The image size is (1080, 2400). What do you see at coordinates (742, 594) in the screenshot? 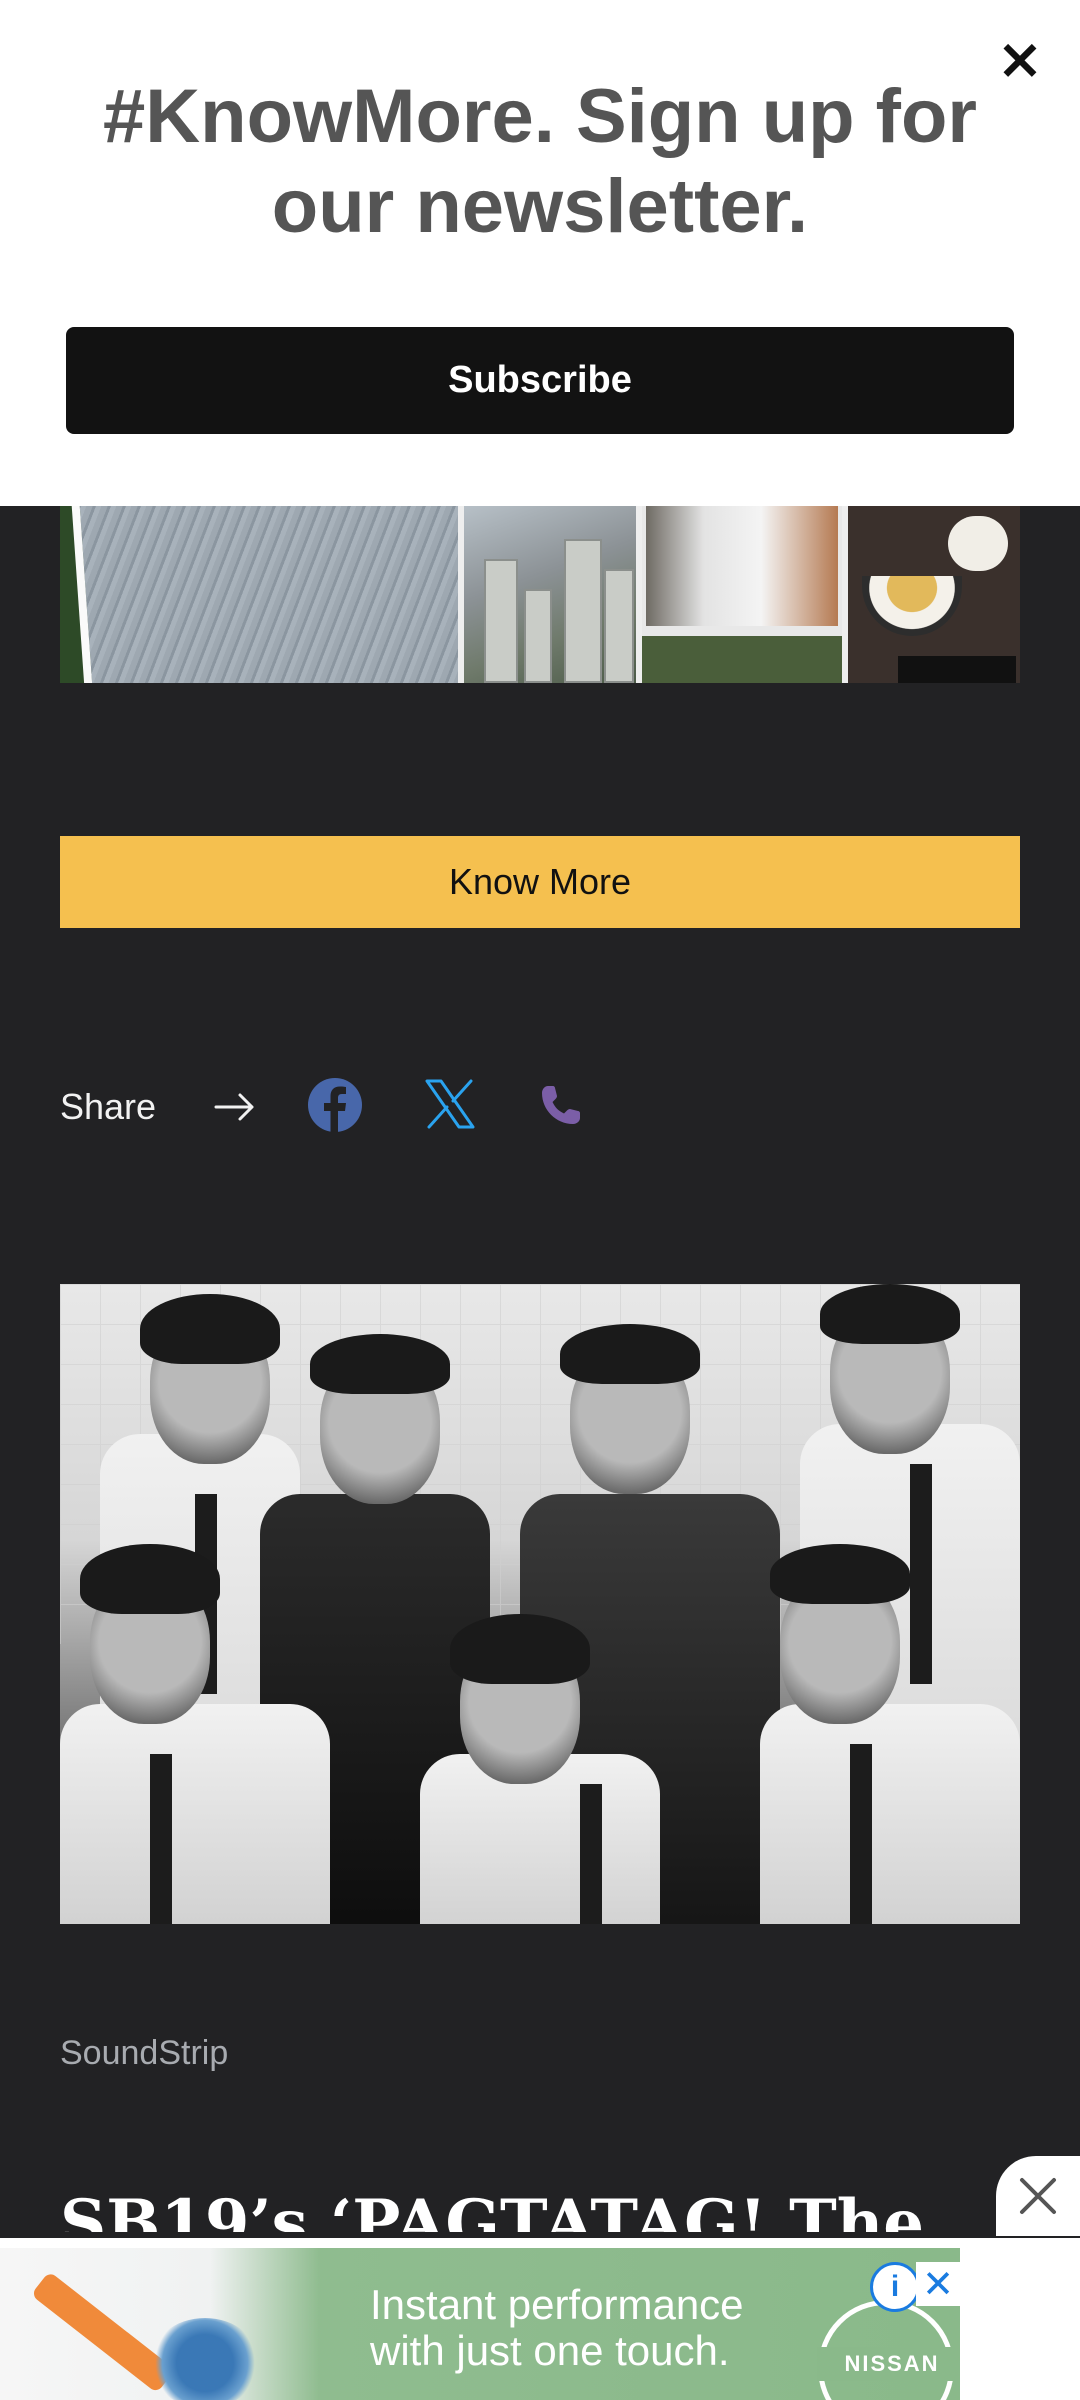
I see `gallery-photo-cafe` at bounding box center [742, 594].